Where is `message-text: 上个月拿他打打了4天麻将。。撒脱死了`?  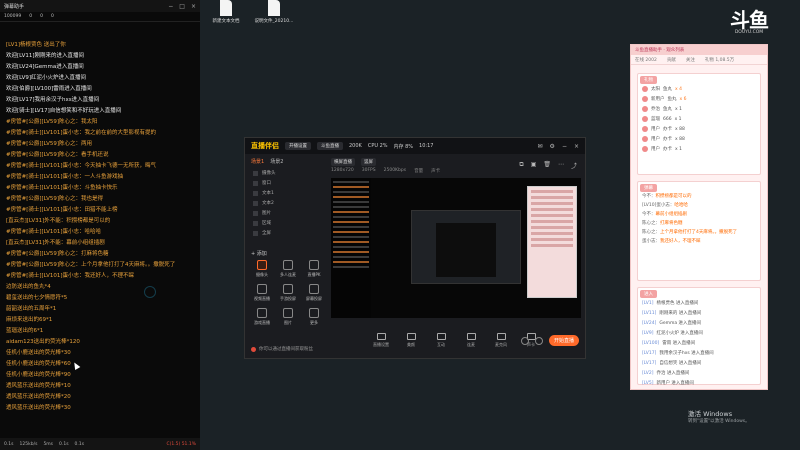 message-text: 上个月拿他打打了4天麻将。。撒脱死了 is located at coordinates (699, 232).